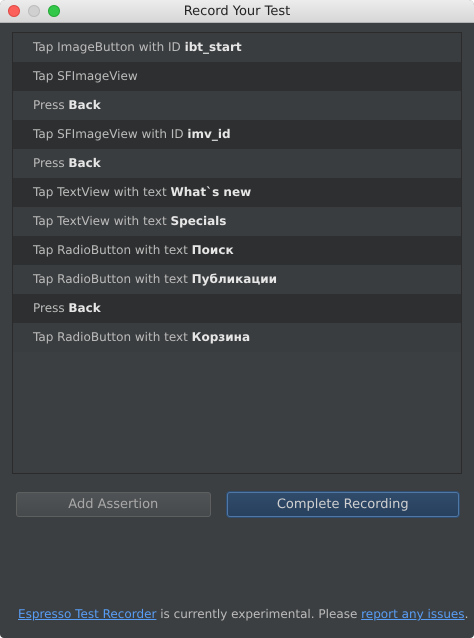  What do you see at coordinates (243, 615) in the screenshot?
I see `experimental-notice: Espresso Test Recorder is currently experimental. Please report any issues.` at bounding box center [243, 615].